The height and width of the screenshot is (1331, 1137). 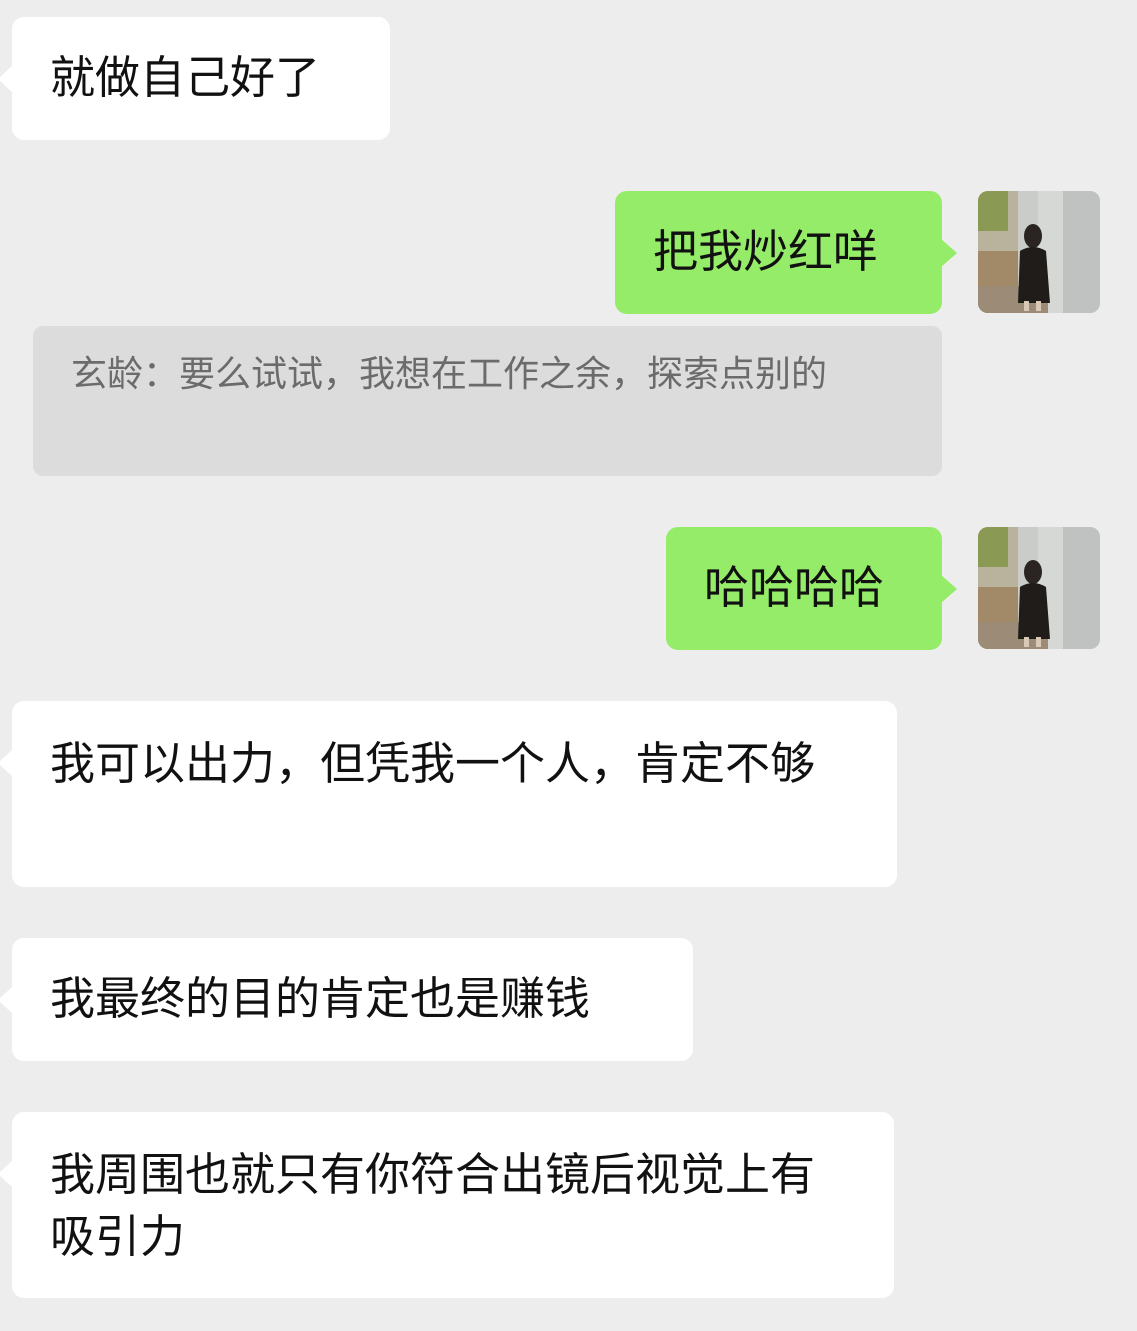 I want to click on message-bubble-incoming: 我最终的目的肯定也是赚钱, so click(x=346, y=999).